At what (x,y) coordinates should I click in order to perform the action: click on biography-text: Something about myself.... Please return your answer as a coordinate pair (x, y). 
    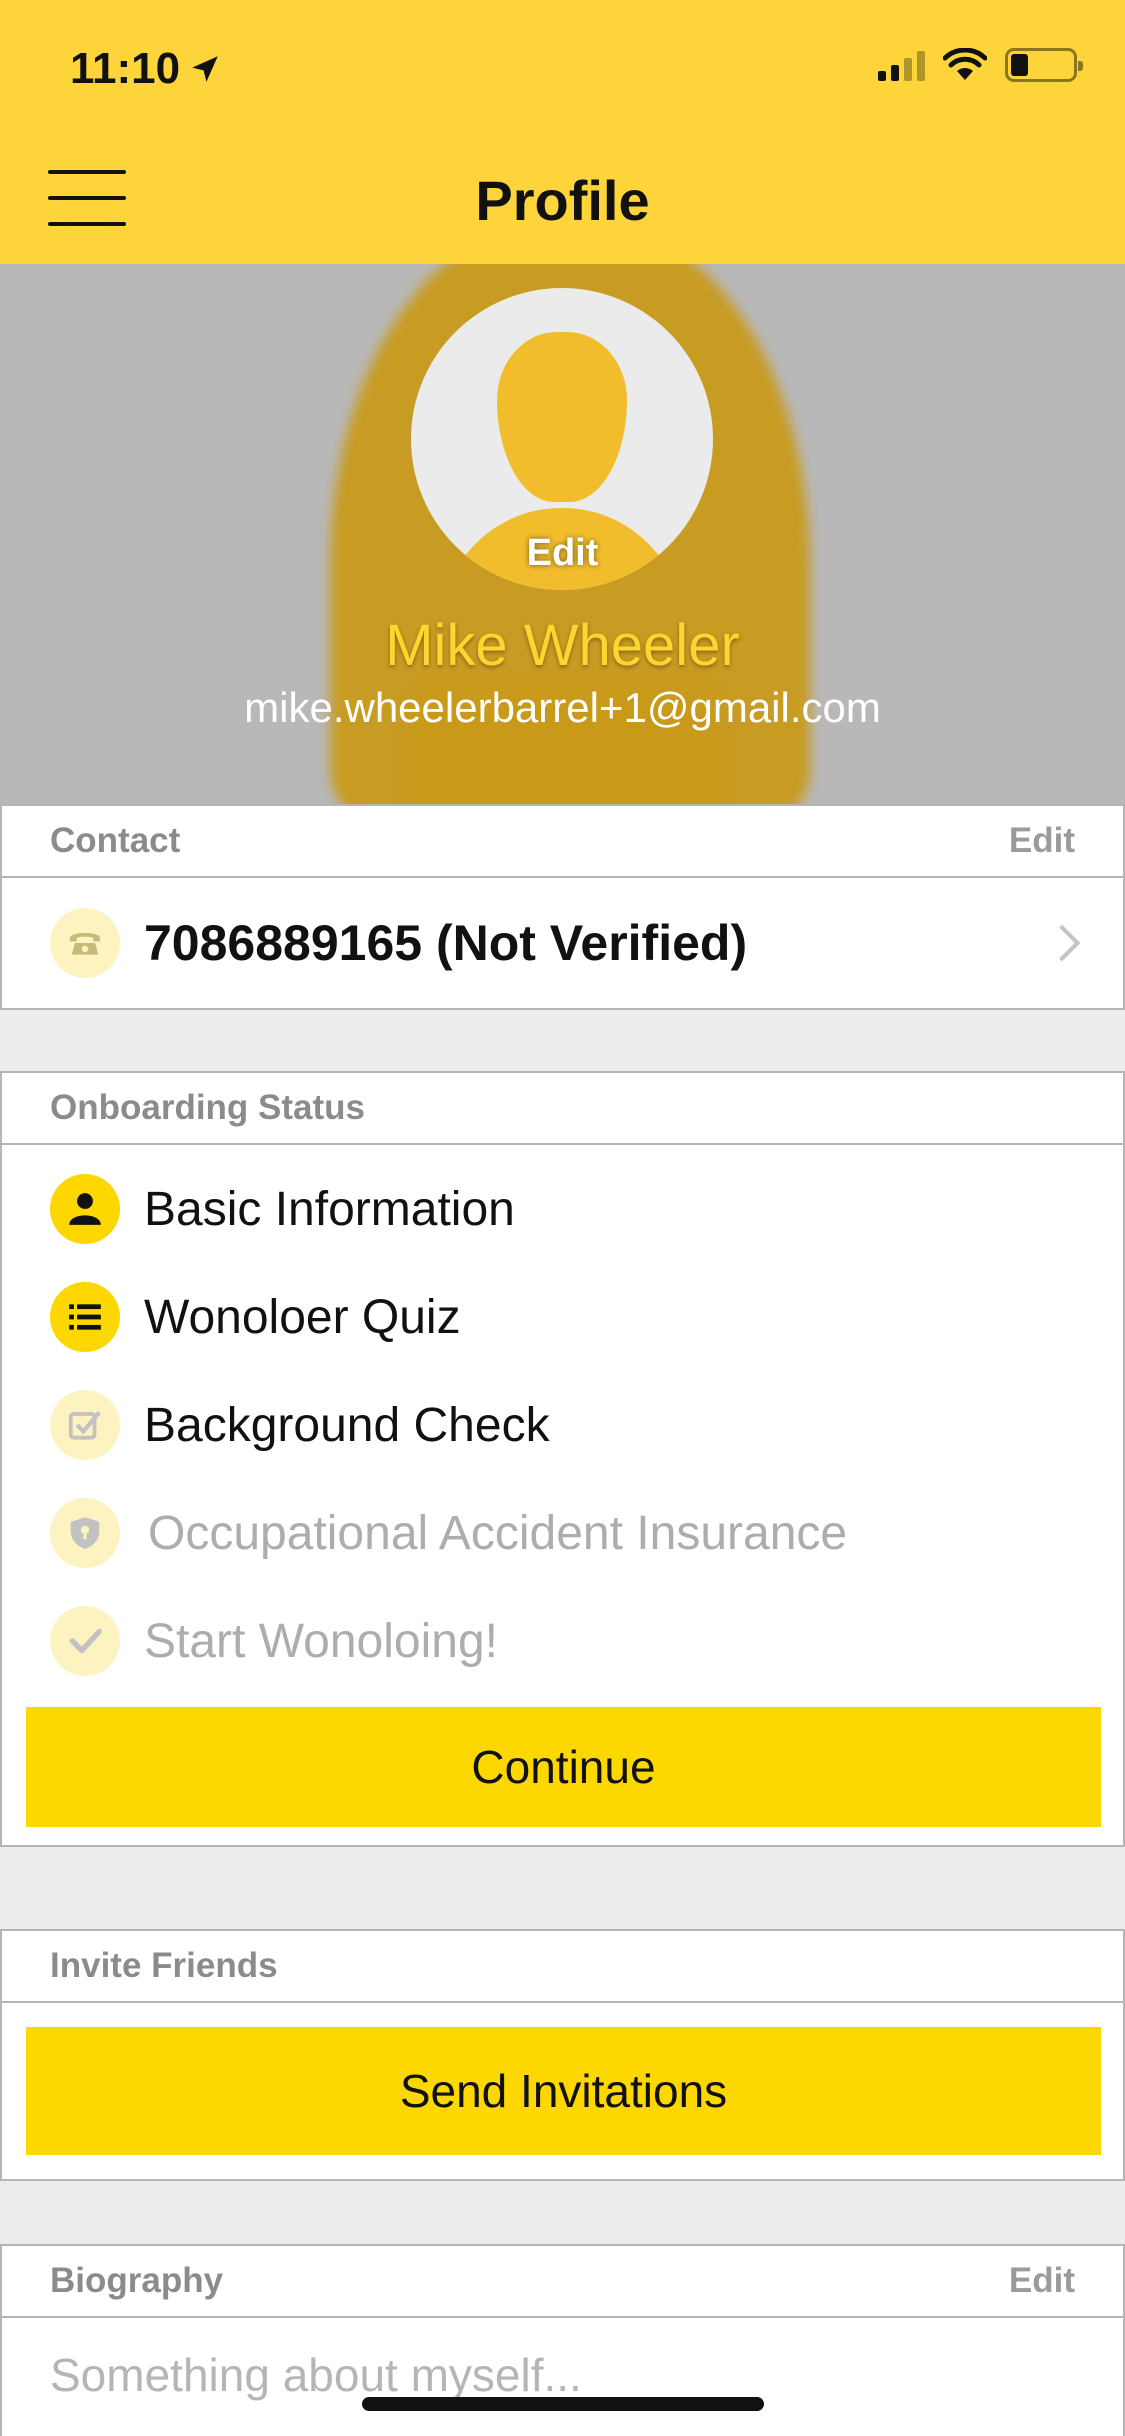
    Looking at the image, I should click on (562, 2375).